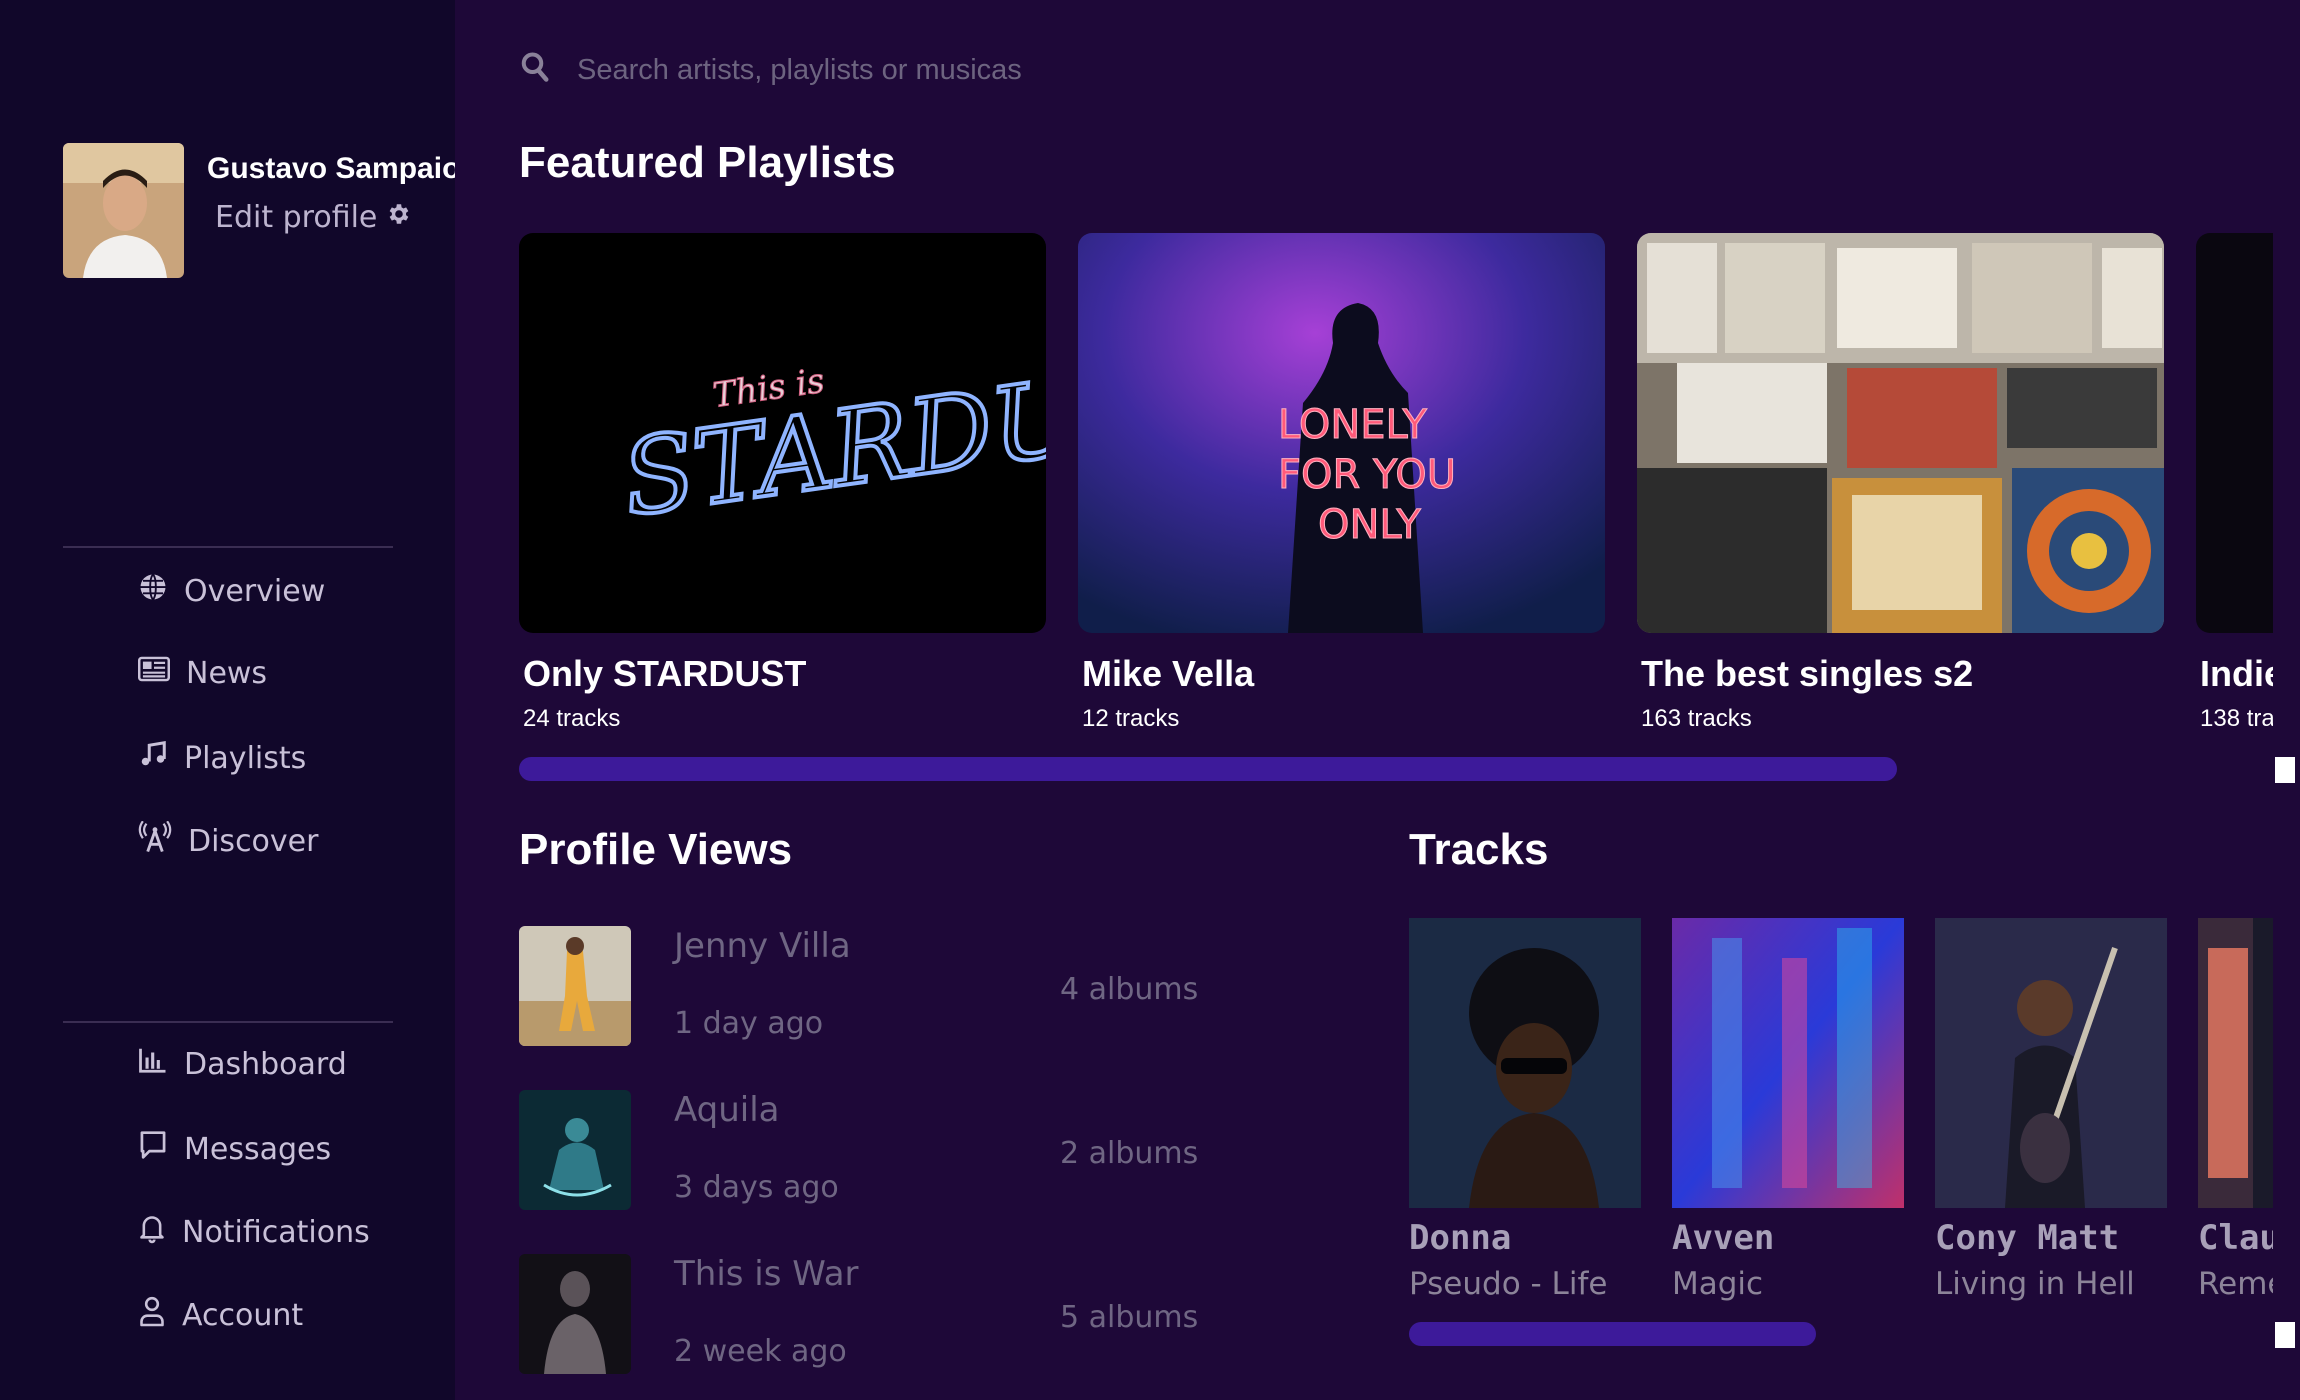 This screenshot has width=2300, height=1400. I want to click on track-card-clip: Claudio Remember, so click(2235, 1118).